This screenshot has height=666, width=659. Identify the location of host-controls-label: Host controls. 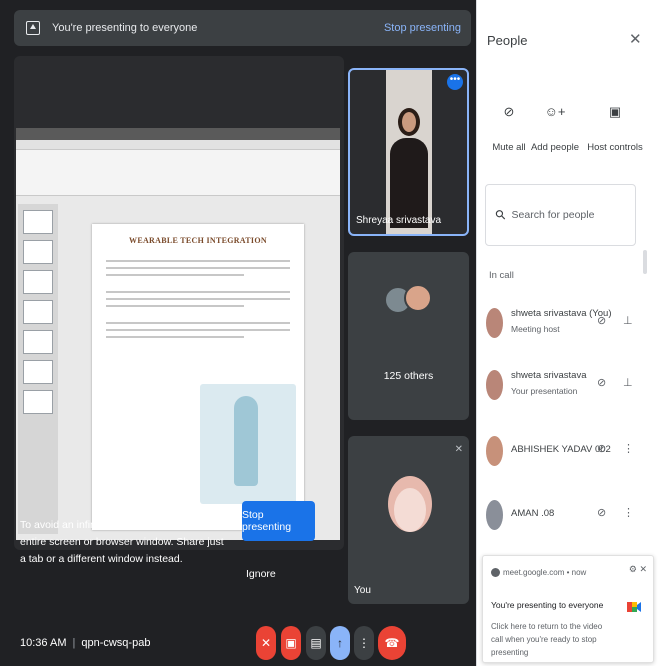
(615, 147).